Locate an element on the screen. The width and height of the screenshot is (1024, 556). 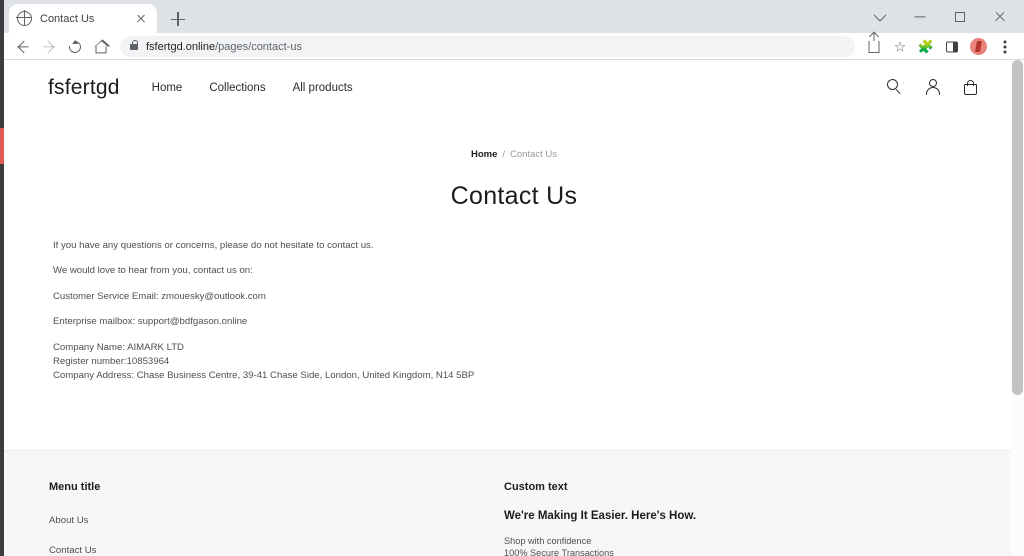
chevron-down-icon is located at coordinates (880, 15).